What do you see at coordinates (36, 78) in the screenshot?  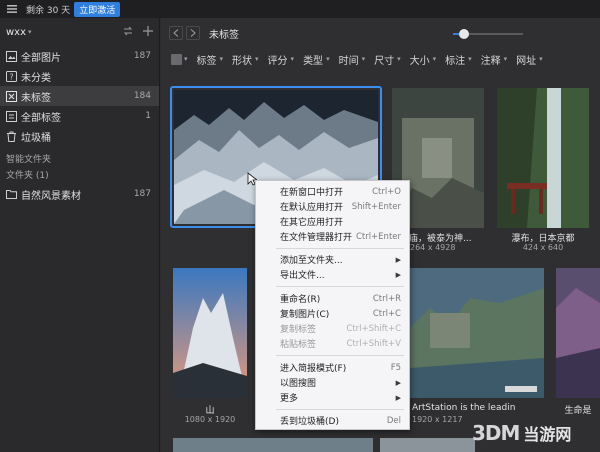 I see `sidebar-item-label: 未分类` at bounding box center [36, 78].